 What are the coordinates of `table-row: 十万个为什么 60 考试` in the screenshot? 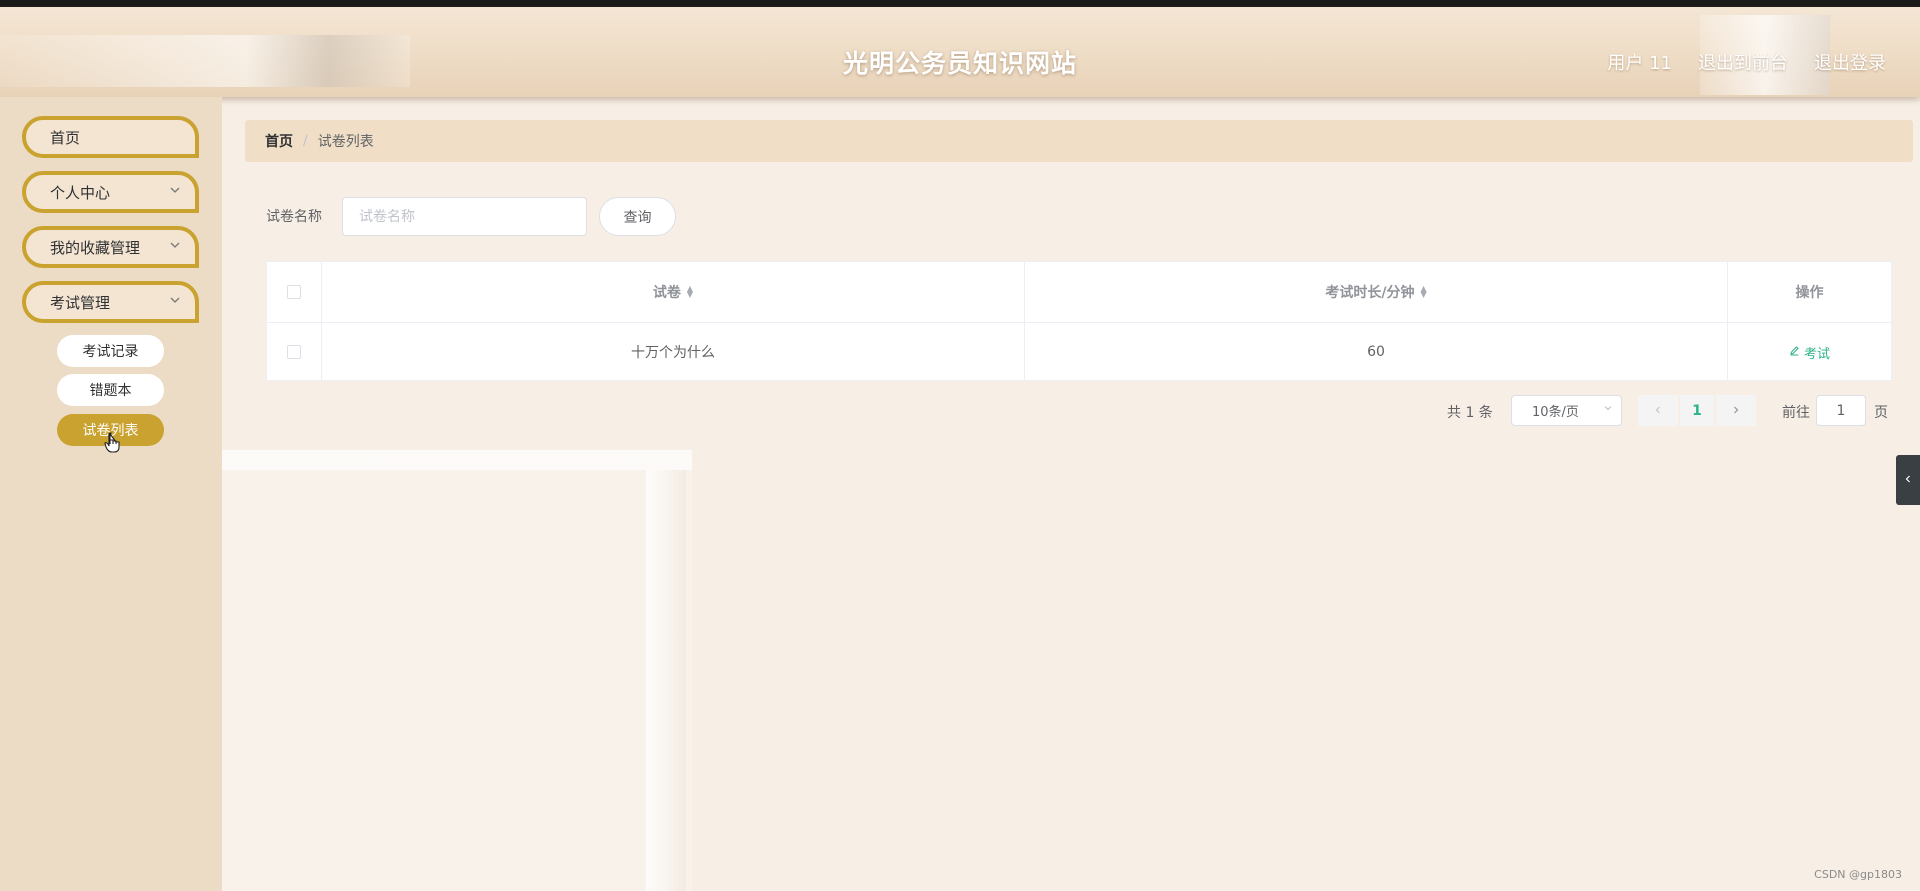 It's located at (1079, 352).